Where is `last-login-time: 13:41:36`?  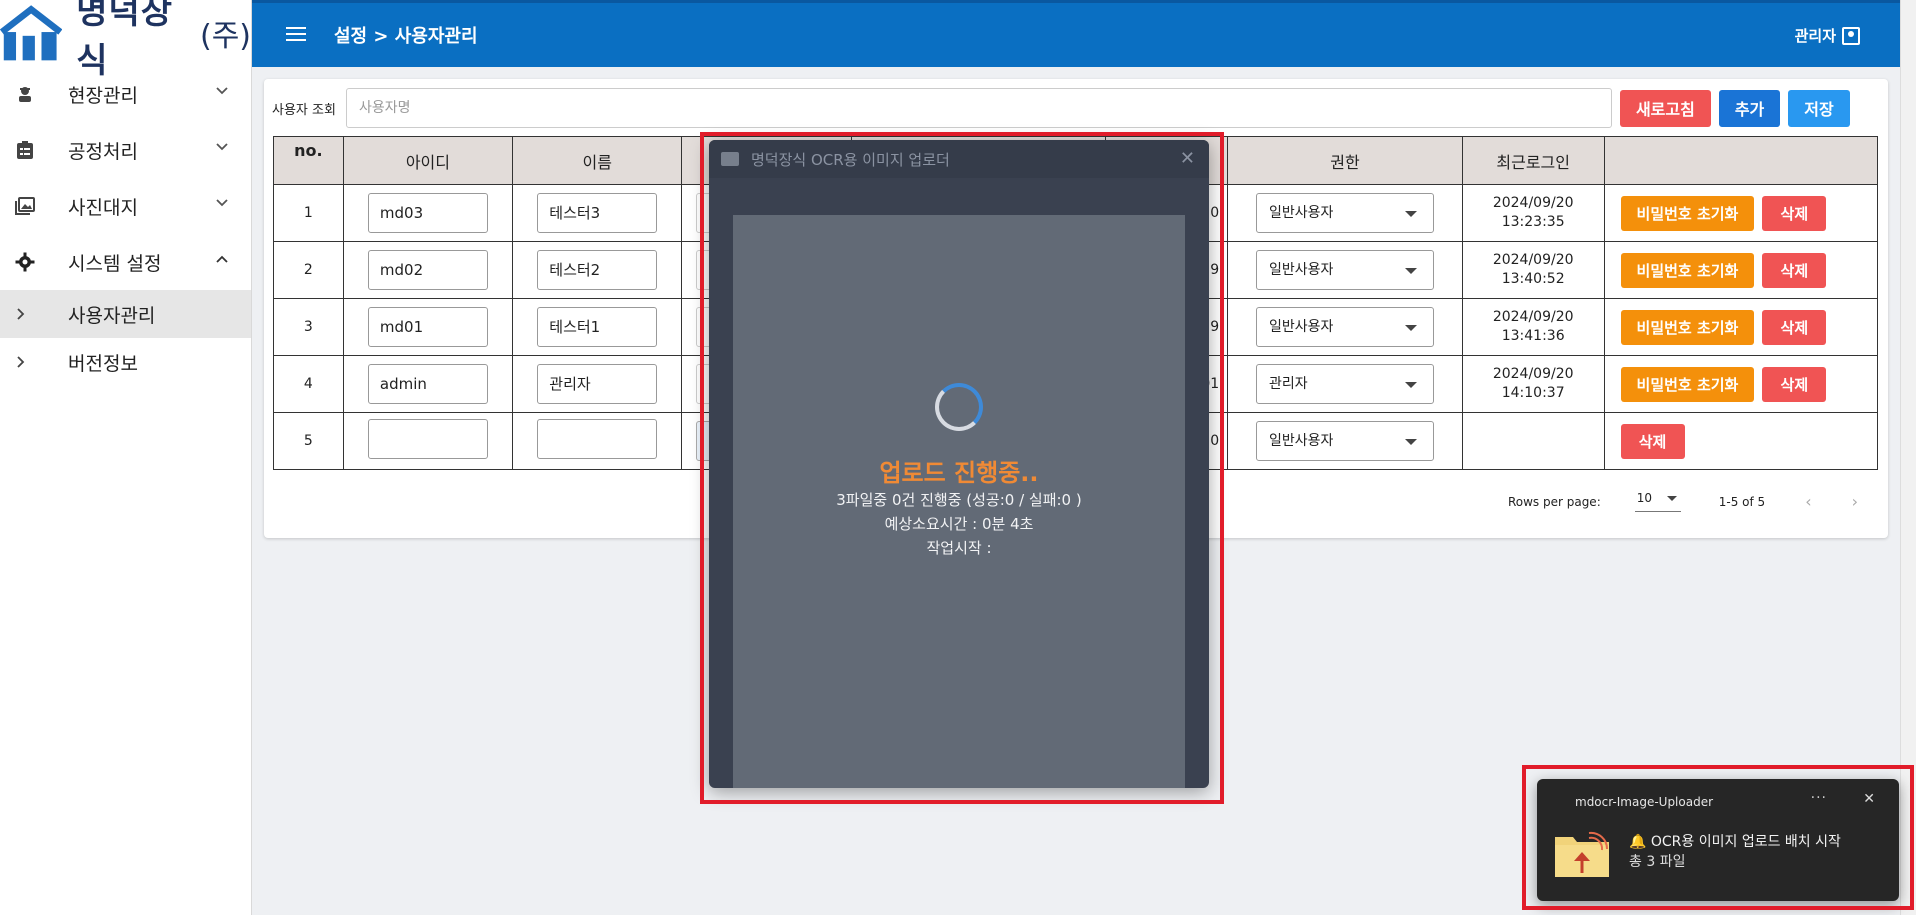
last-login-time: 13:41:36 is located at coordinates (1533, 336).